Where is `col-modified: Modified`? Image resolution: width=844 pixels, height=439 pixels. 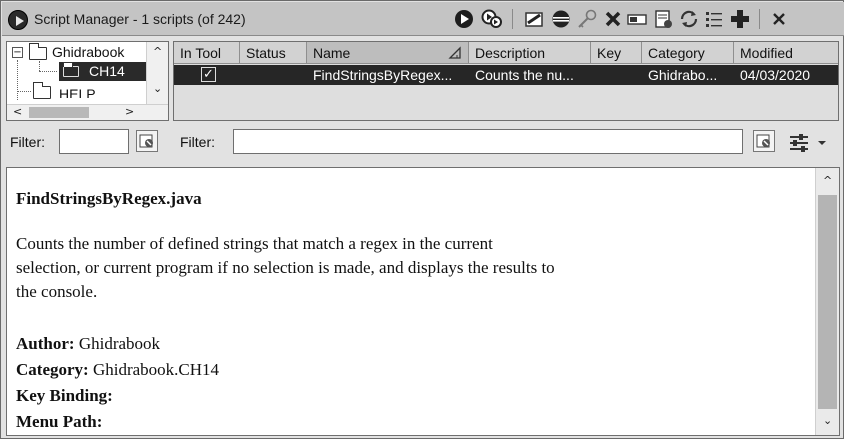 col-modified: Modified is located at coordinates (786, 53).